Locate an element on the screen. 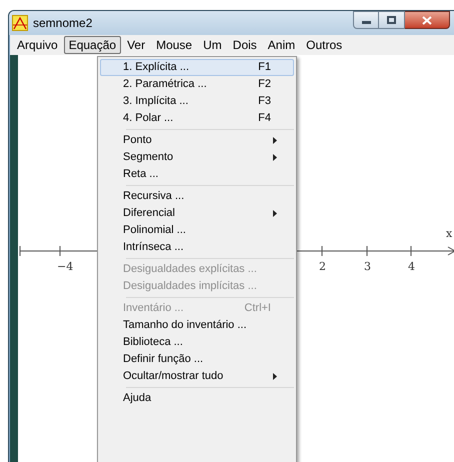  menu-bar-item: Outros is located at coordinates (324, 45).